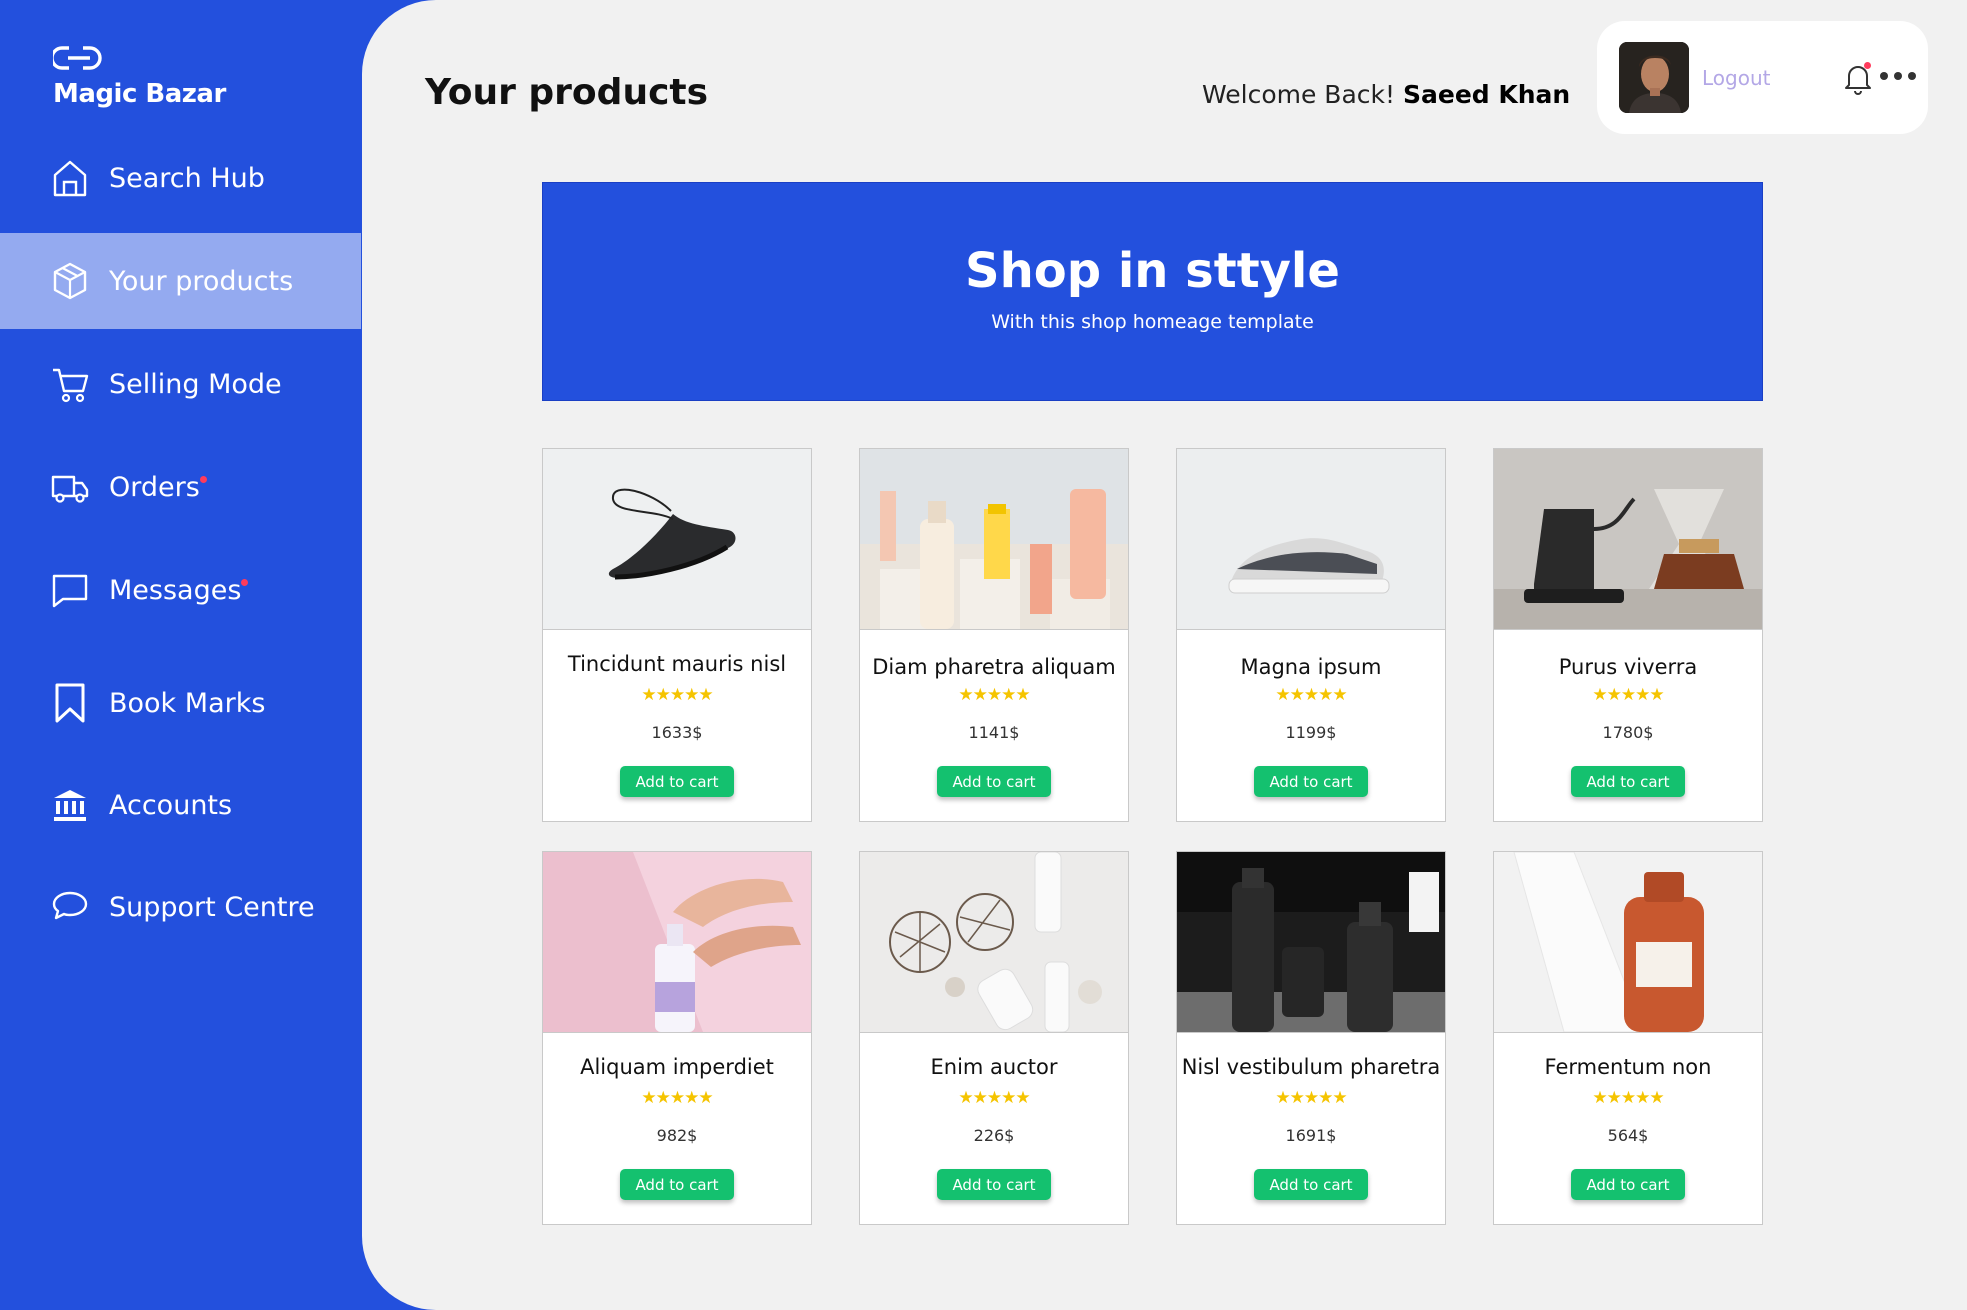 The width and height of the screenshot is (1967, 1310). Describe the element at coordinates (1311, 667) in the screenshot. I see `product-name: Magna ipsum` at that location.